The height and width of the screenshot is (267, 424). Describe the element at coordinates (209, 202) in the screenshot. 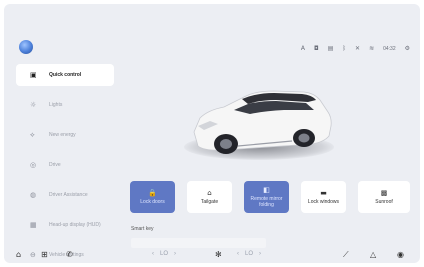

I see `tile-label: Tailgate` at that location.